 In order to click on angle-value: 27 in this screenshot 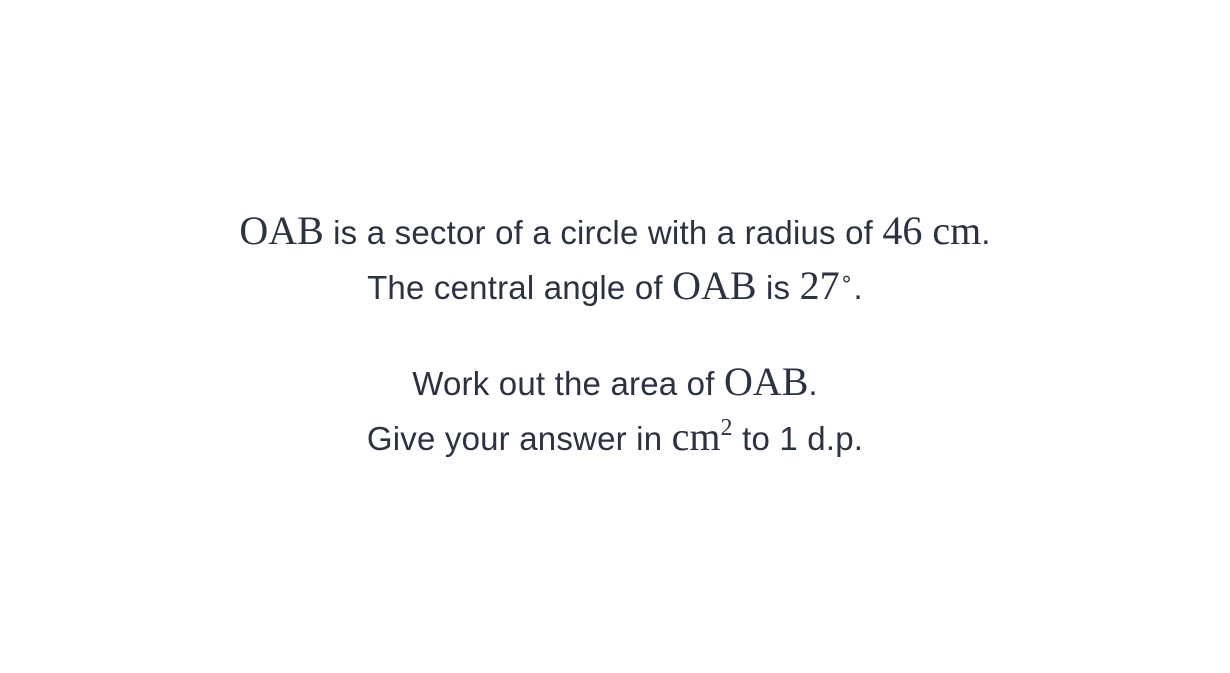, I will do `click(819, 285)`.